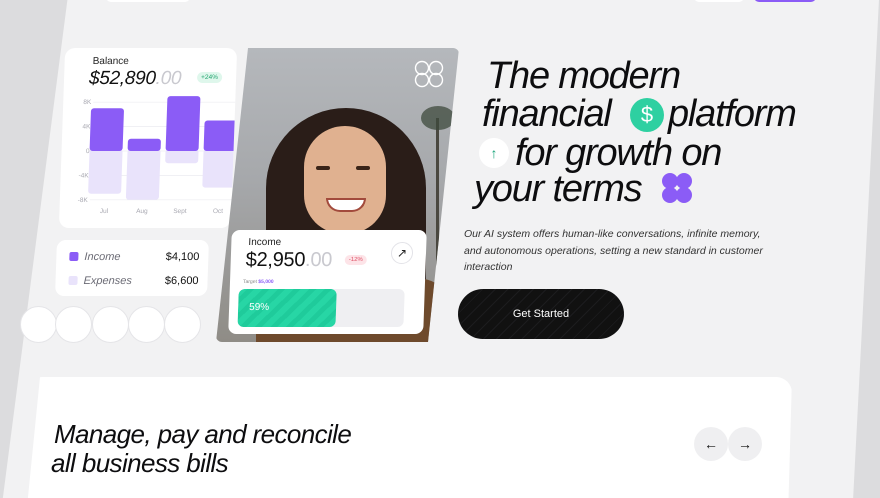 The image size is (880, 498). I want to click on headline-line-3: for growth on, so click(618, 153).